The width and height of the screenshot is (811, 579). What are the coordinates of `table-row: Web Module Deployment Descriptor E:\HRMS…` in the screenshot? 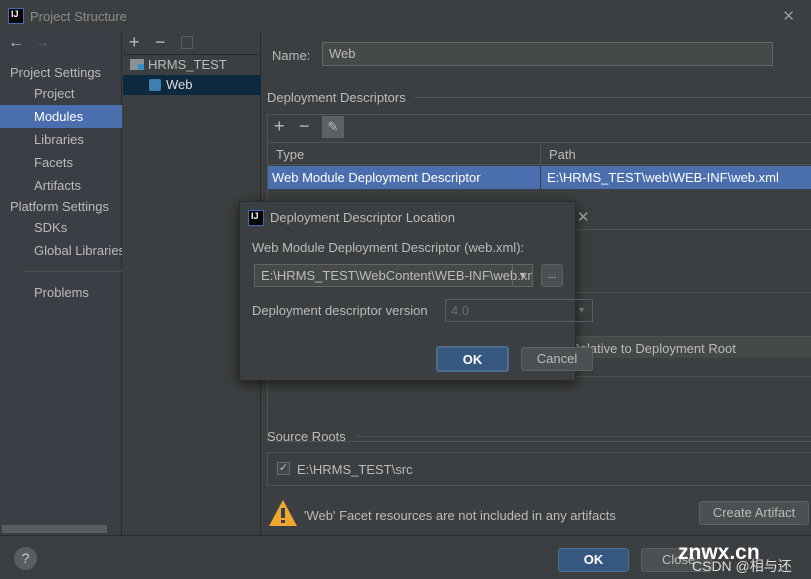 It's located at (539, 177).